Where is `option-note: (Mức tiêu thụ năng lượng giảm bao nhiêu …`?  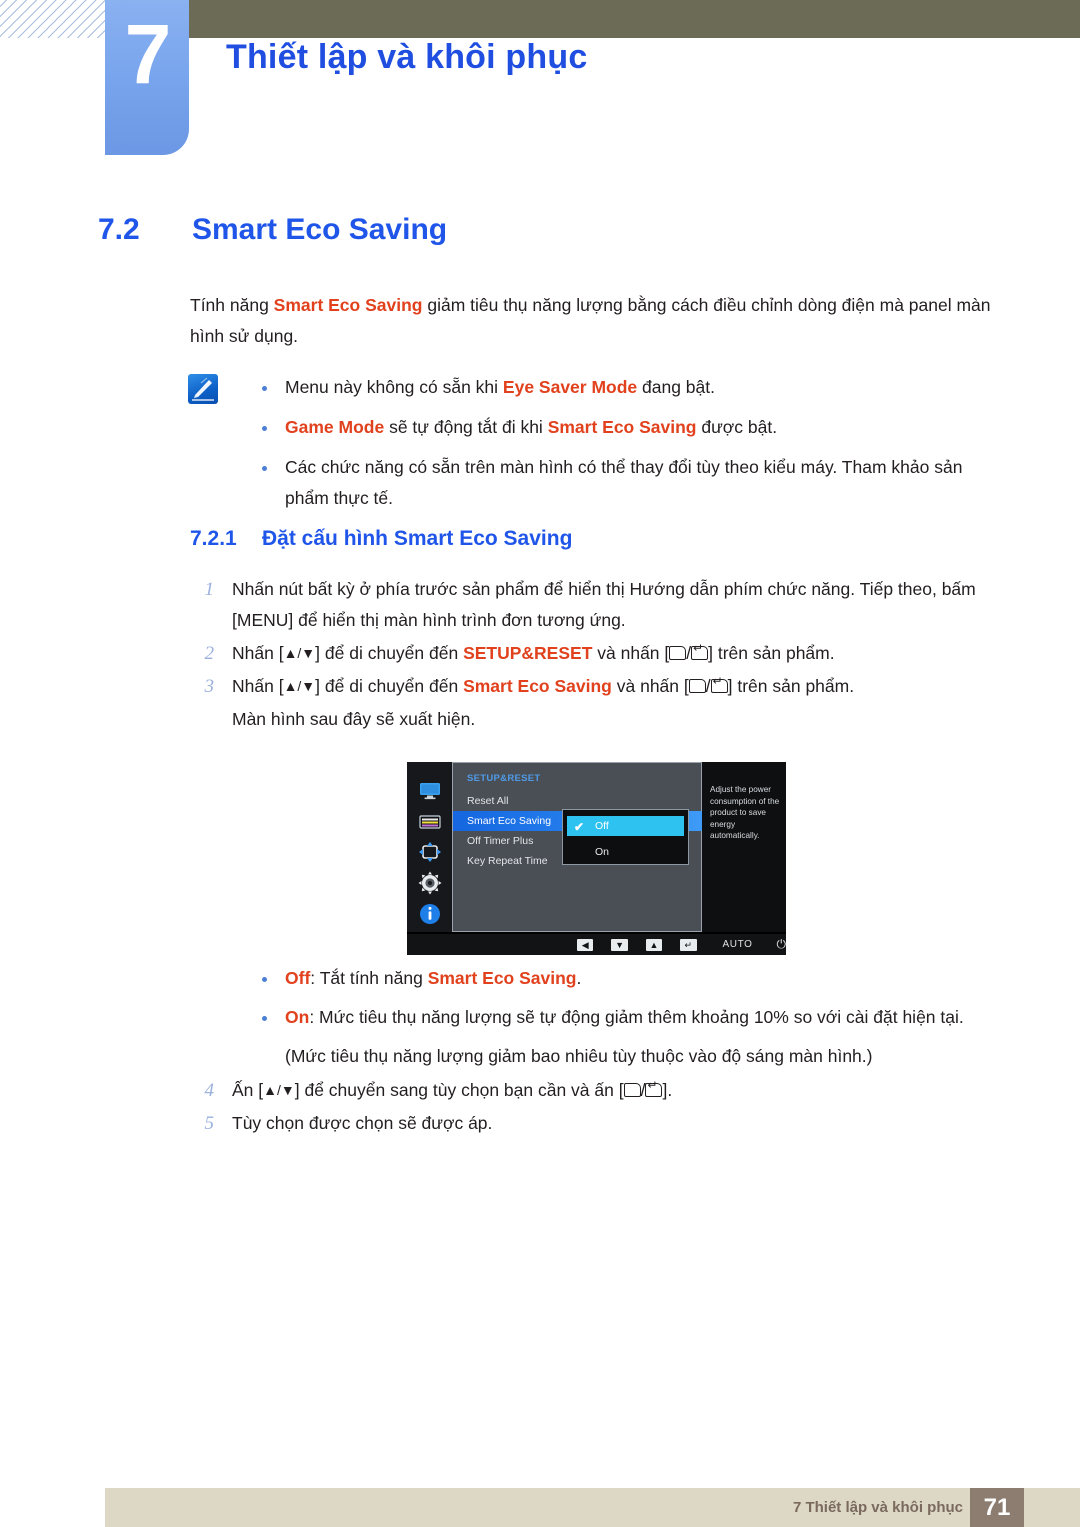
option-note: (Mức tiêu thụ năng lượng giảm bao nhiêu … is located at coordinates (579, 1056).